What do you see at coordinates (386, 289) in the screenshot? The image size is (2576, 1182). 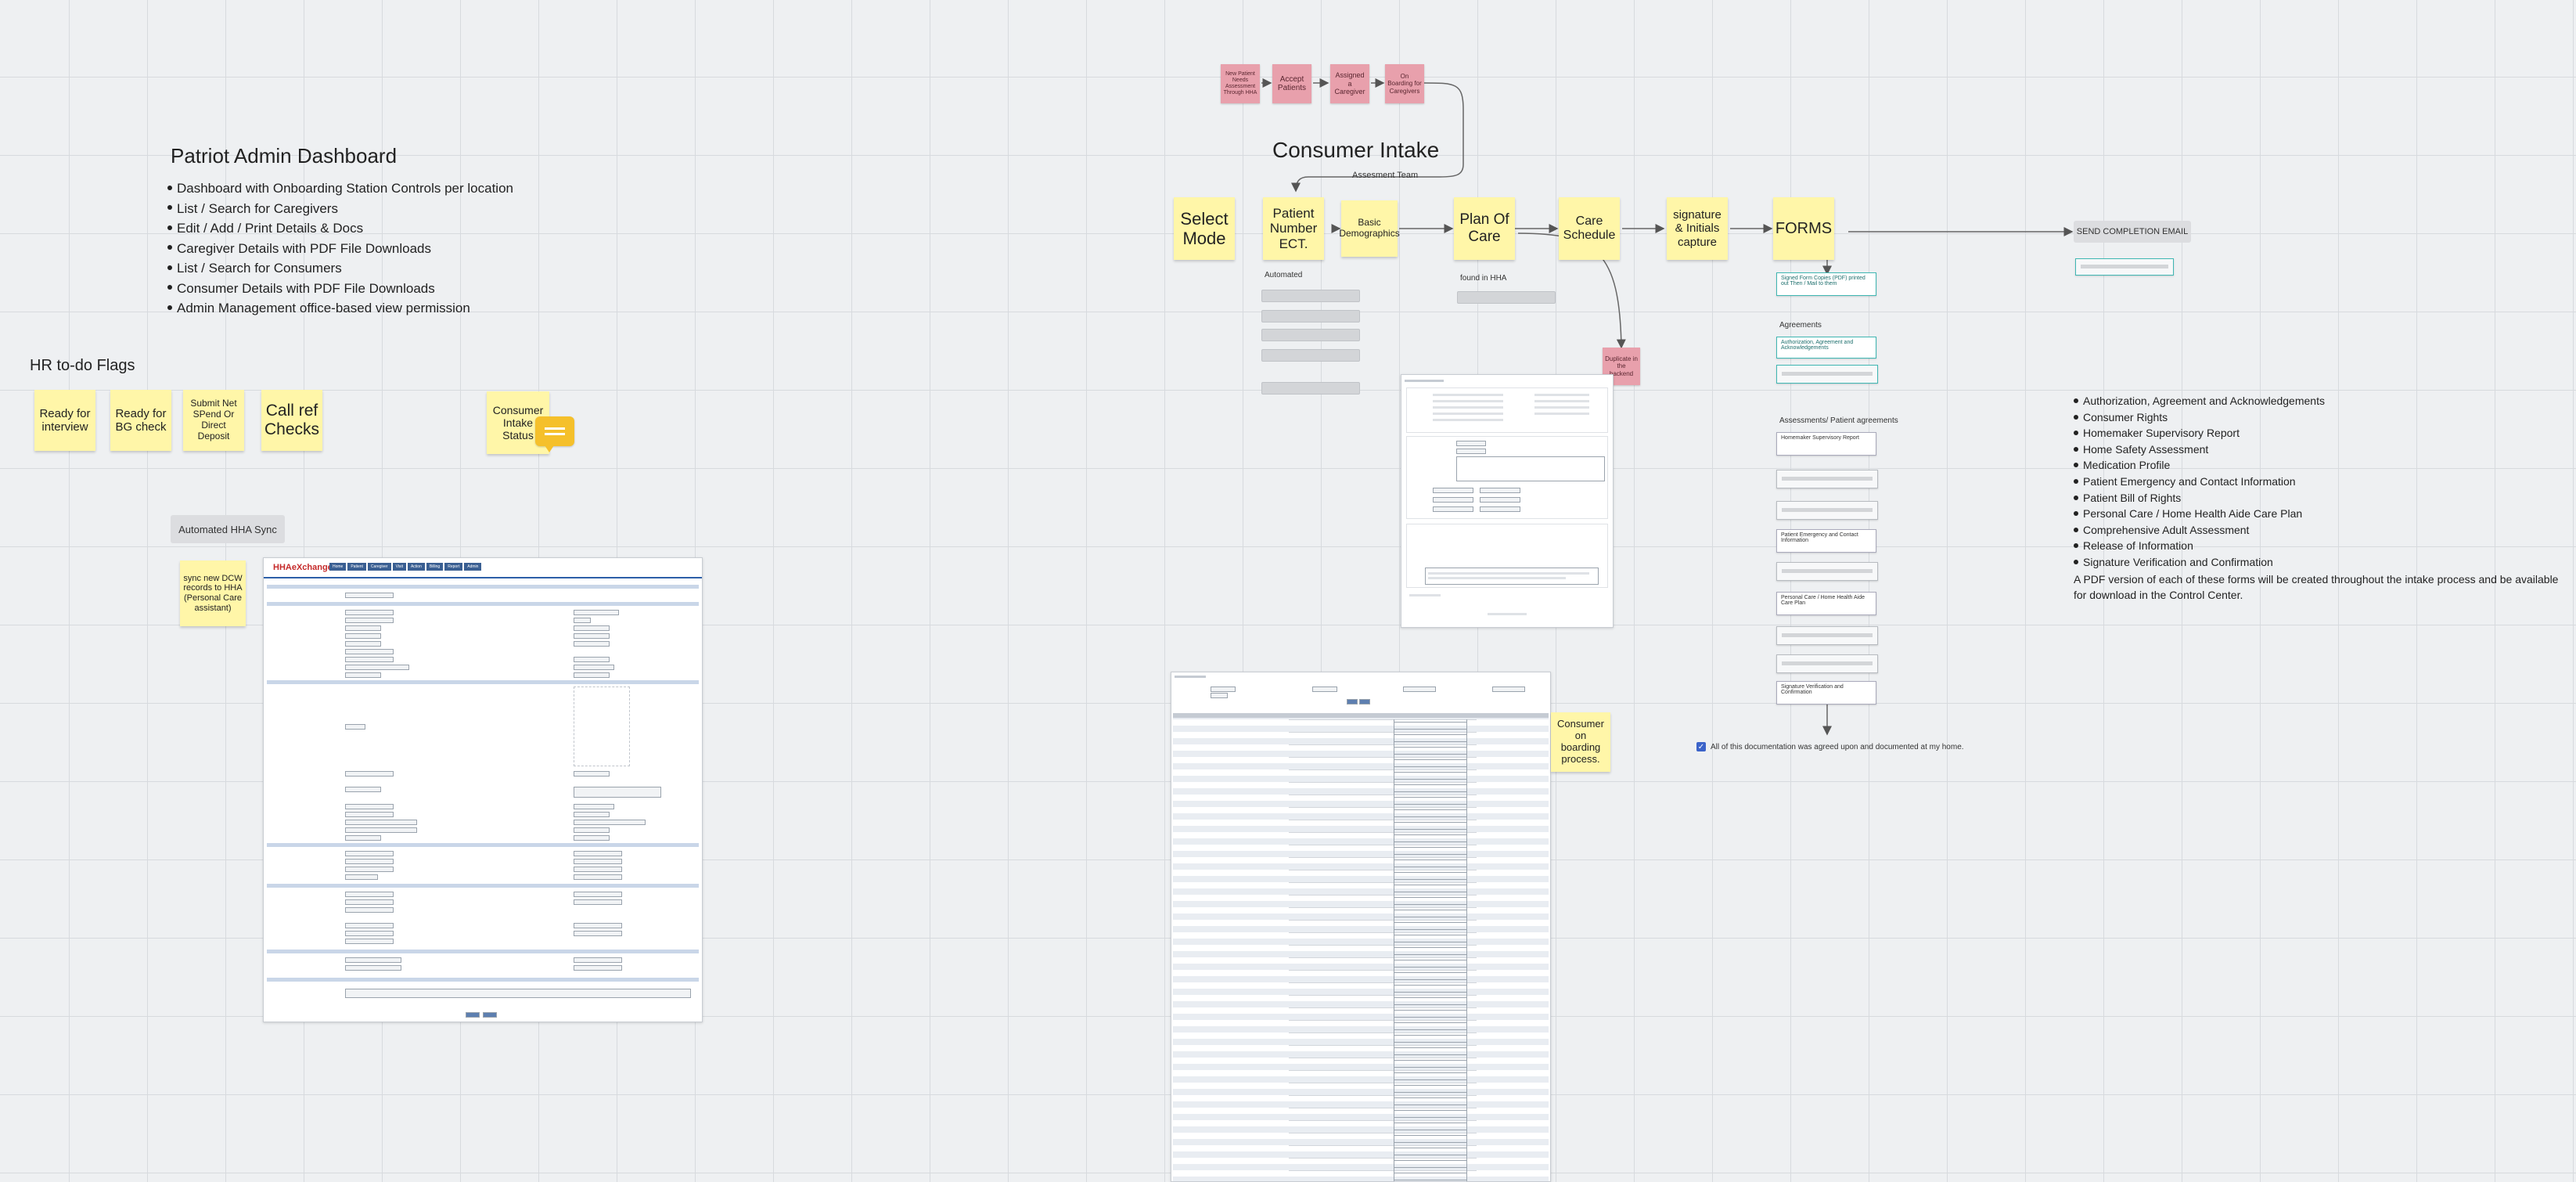 I see `dashboard-feature-item: Consumer Details with PDF File Downloads` at bounding box center [386, 289].